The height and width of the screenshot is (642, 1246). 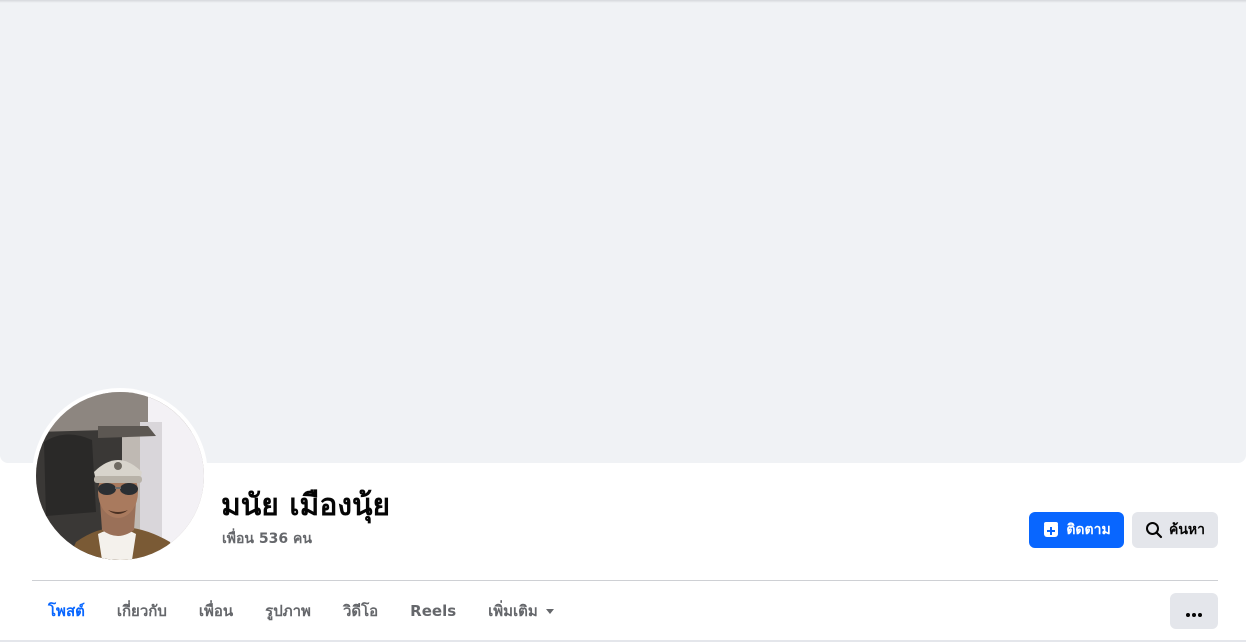 I want to click on tab-label: Reels, so click(x=433, y=611).